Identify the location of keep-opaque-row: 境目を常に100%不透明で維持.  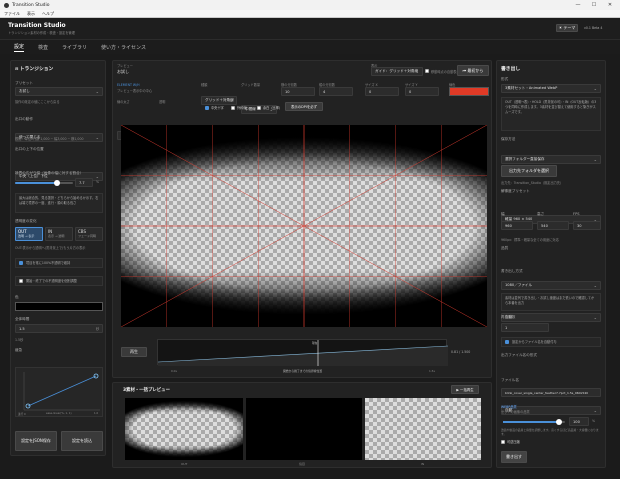
(59, 263).